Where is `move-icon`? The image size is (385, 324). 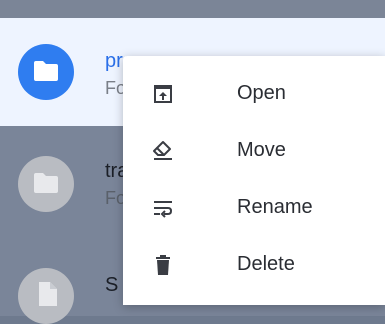
move-icon is located at coordinates (162, 150).